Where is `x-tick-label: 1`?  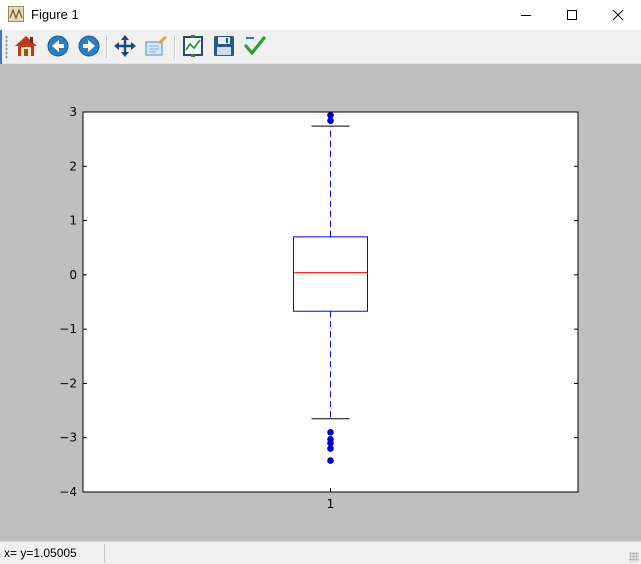 x-tick-label: 1 is located at coordinates (331, 504).